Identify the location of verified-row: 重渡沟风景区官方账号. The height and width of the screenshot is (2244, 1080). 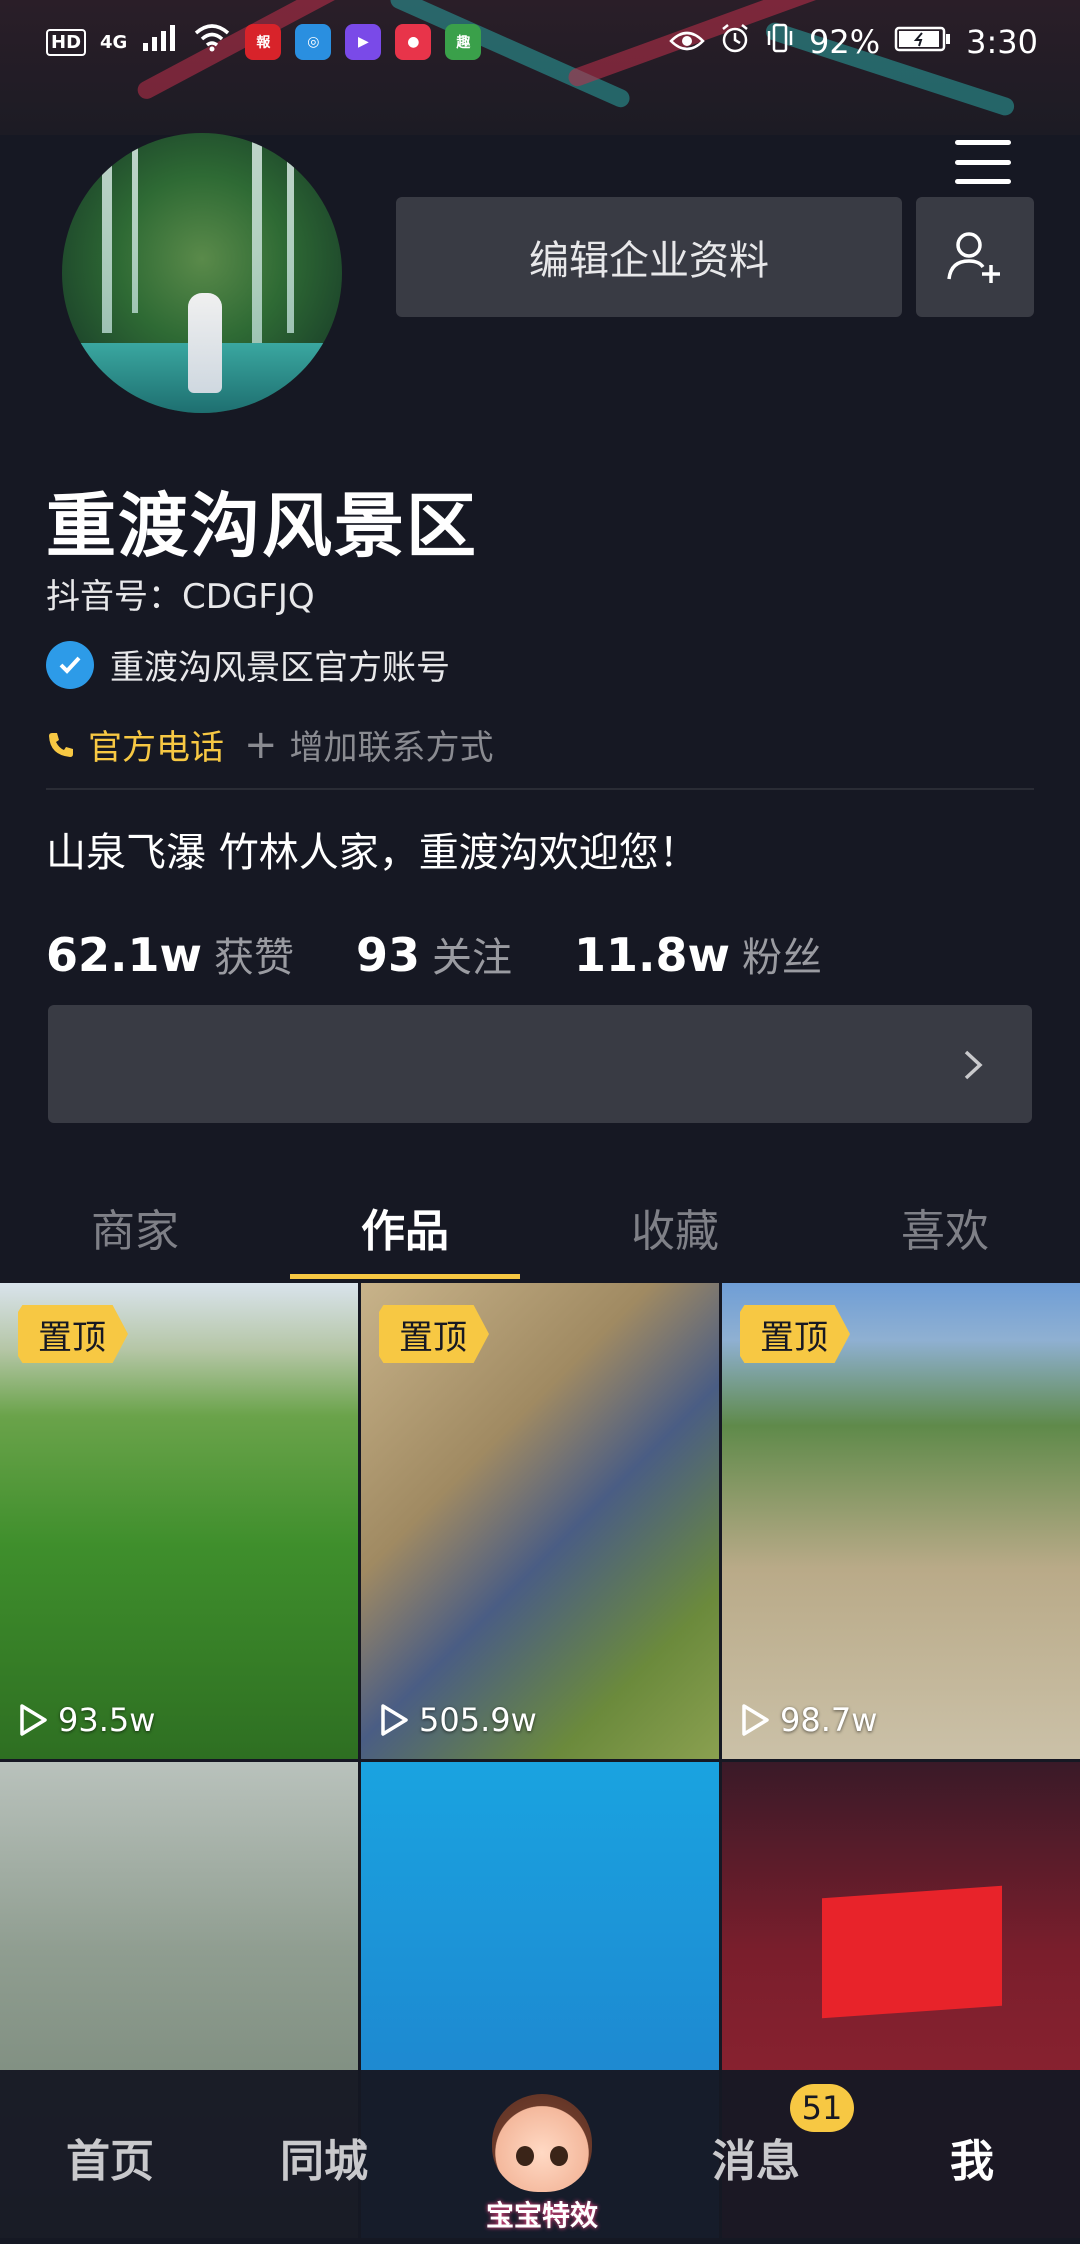
(248, 664).